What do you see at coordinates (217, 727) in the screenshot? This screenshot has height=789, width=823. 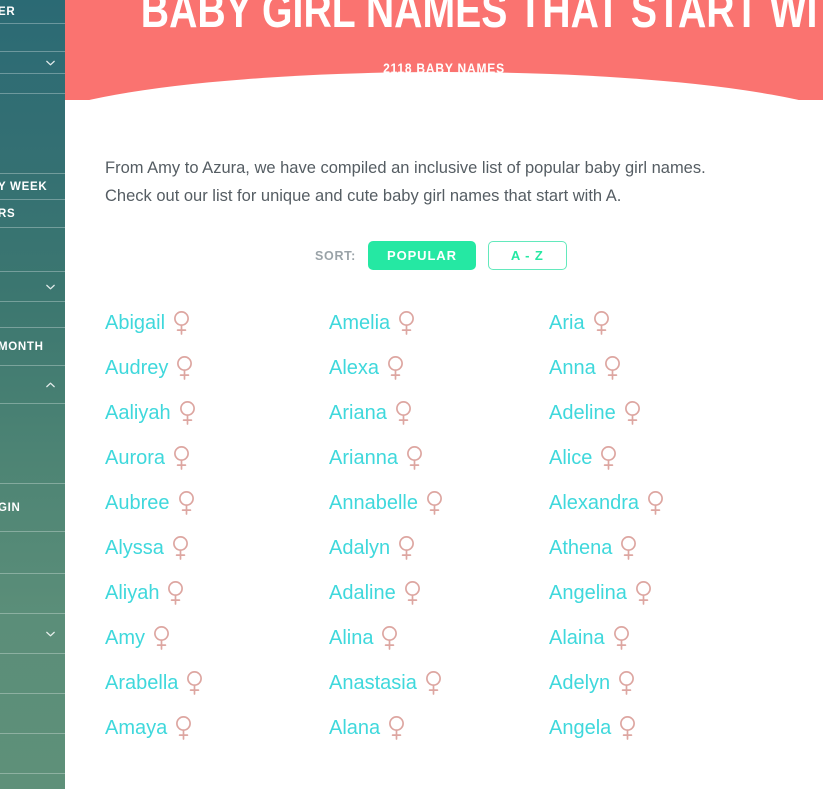 I see `name-link: Amaya` at bounding box center [217, 727].